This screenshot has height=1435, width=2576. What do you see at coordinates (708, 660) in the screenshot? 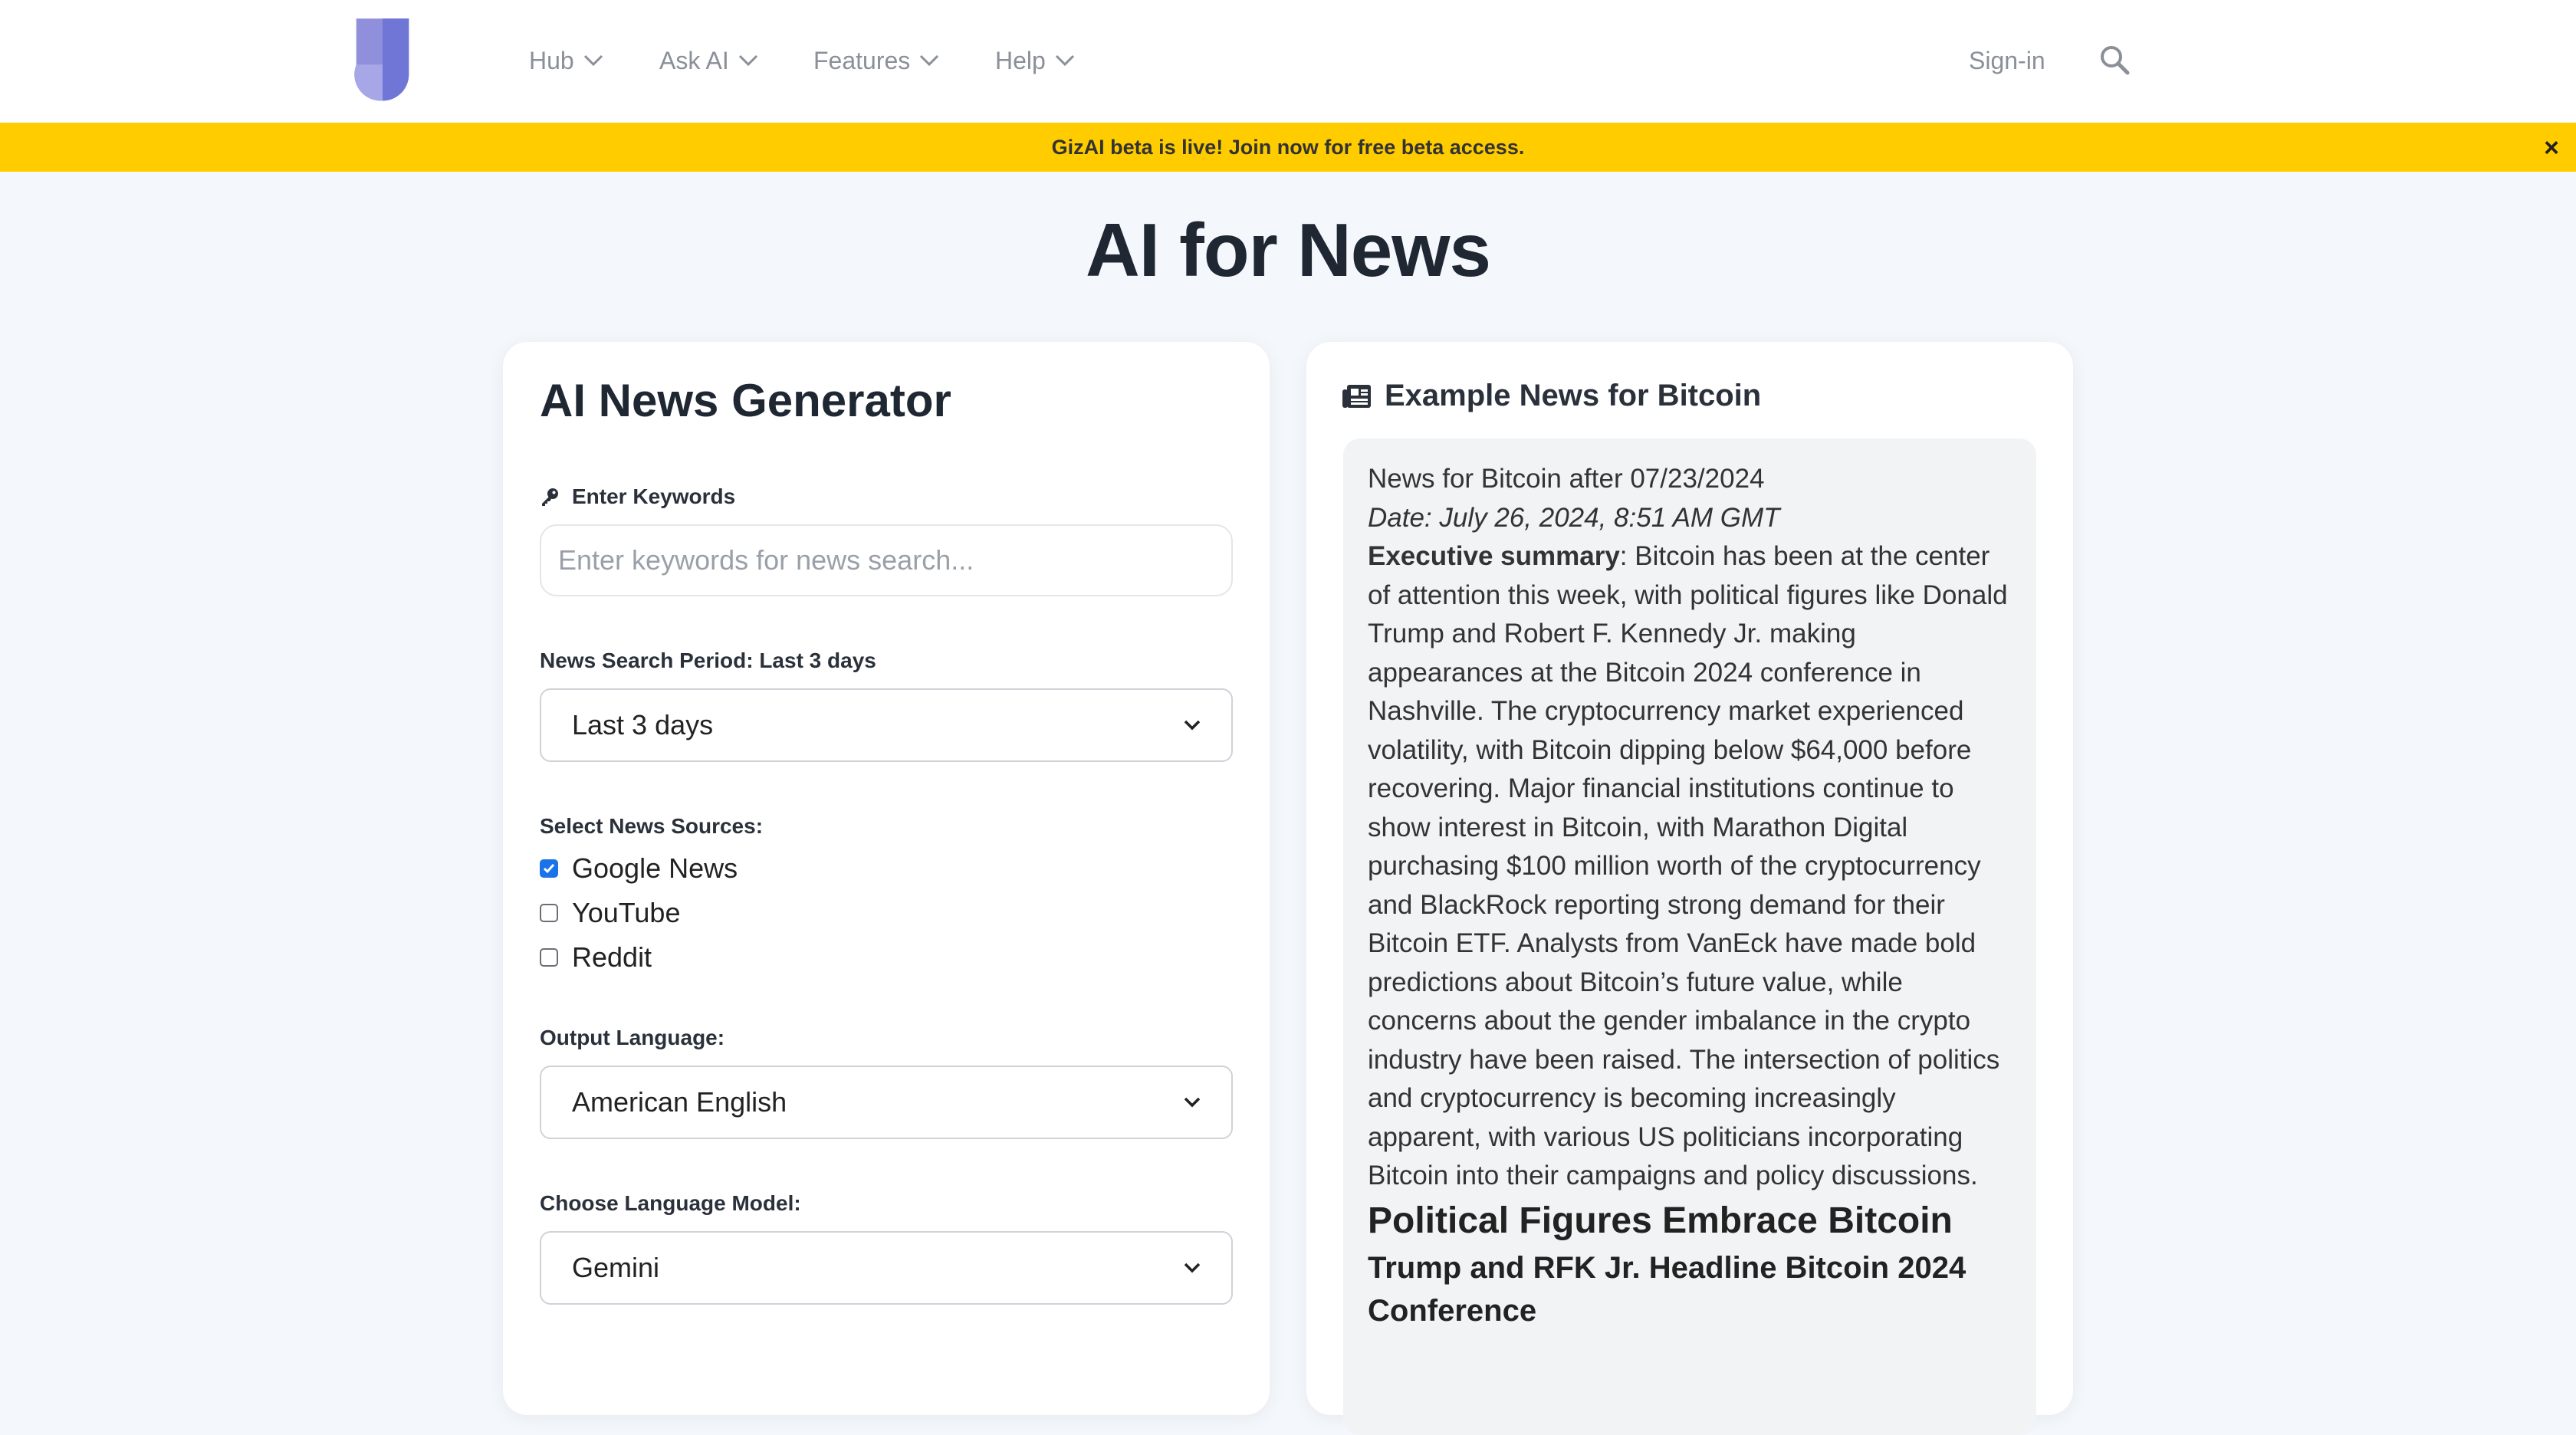
I see `period-label: News Search Period: Last 3 days` at bounding box center [708, 660].